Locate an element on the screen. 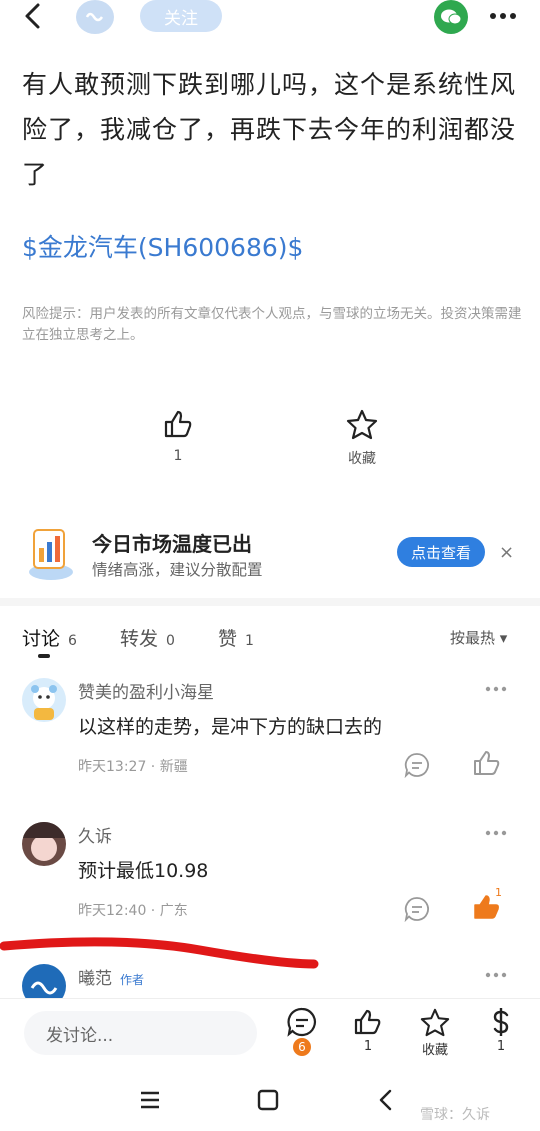 Image resolution: width=540 pixels, height=1131 pixels. comment-author: 赞美的盈利小海星 is located at coordinates (146, 690).